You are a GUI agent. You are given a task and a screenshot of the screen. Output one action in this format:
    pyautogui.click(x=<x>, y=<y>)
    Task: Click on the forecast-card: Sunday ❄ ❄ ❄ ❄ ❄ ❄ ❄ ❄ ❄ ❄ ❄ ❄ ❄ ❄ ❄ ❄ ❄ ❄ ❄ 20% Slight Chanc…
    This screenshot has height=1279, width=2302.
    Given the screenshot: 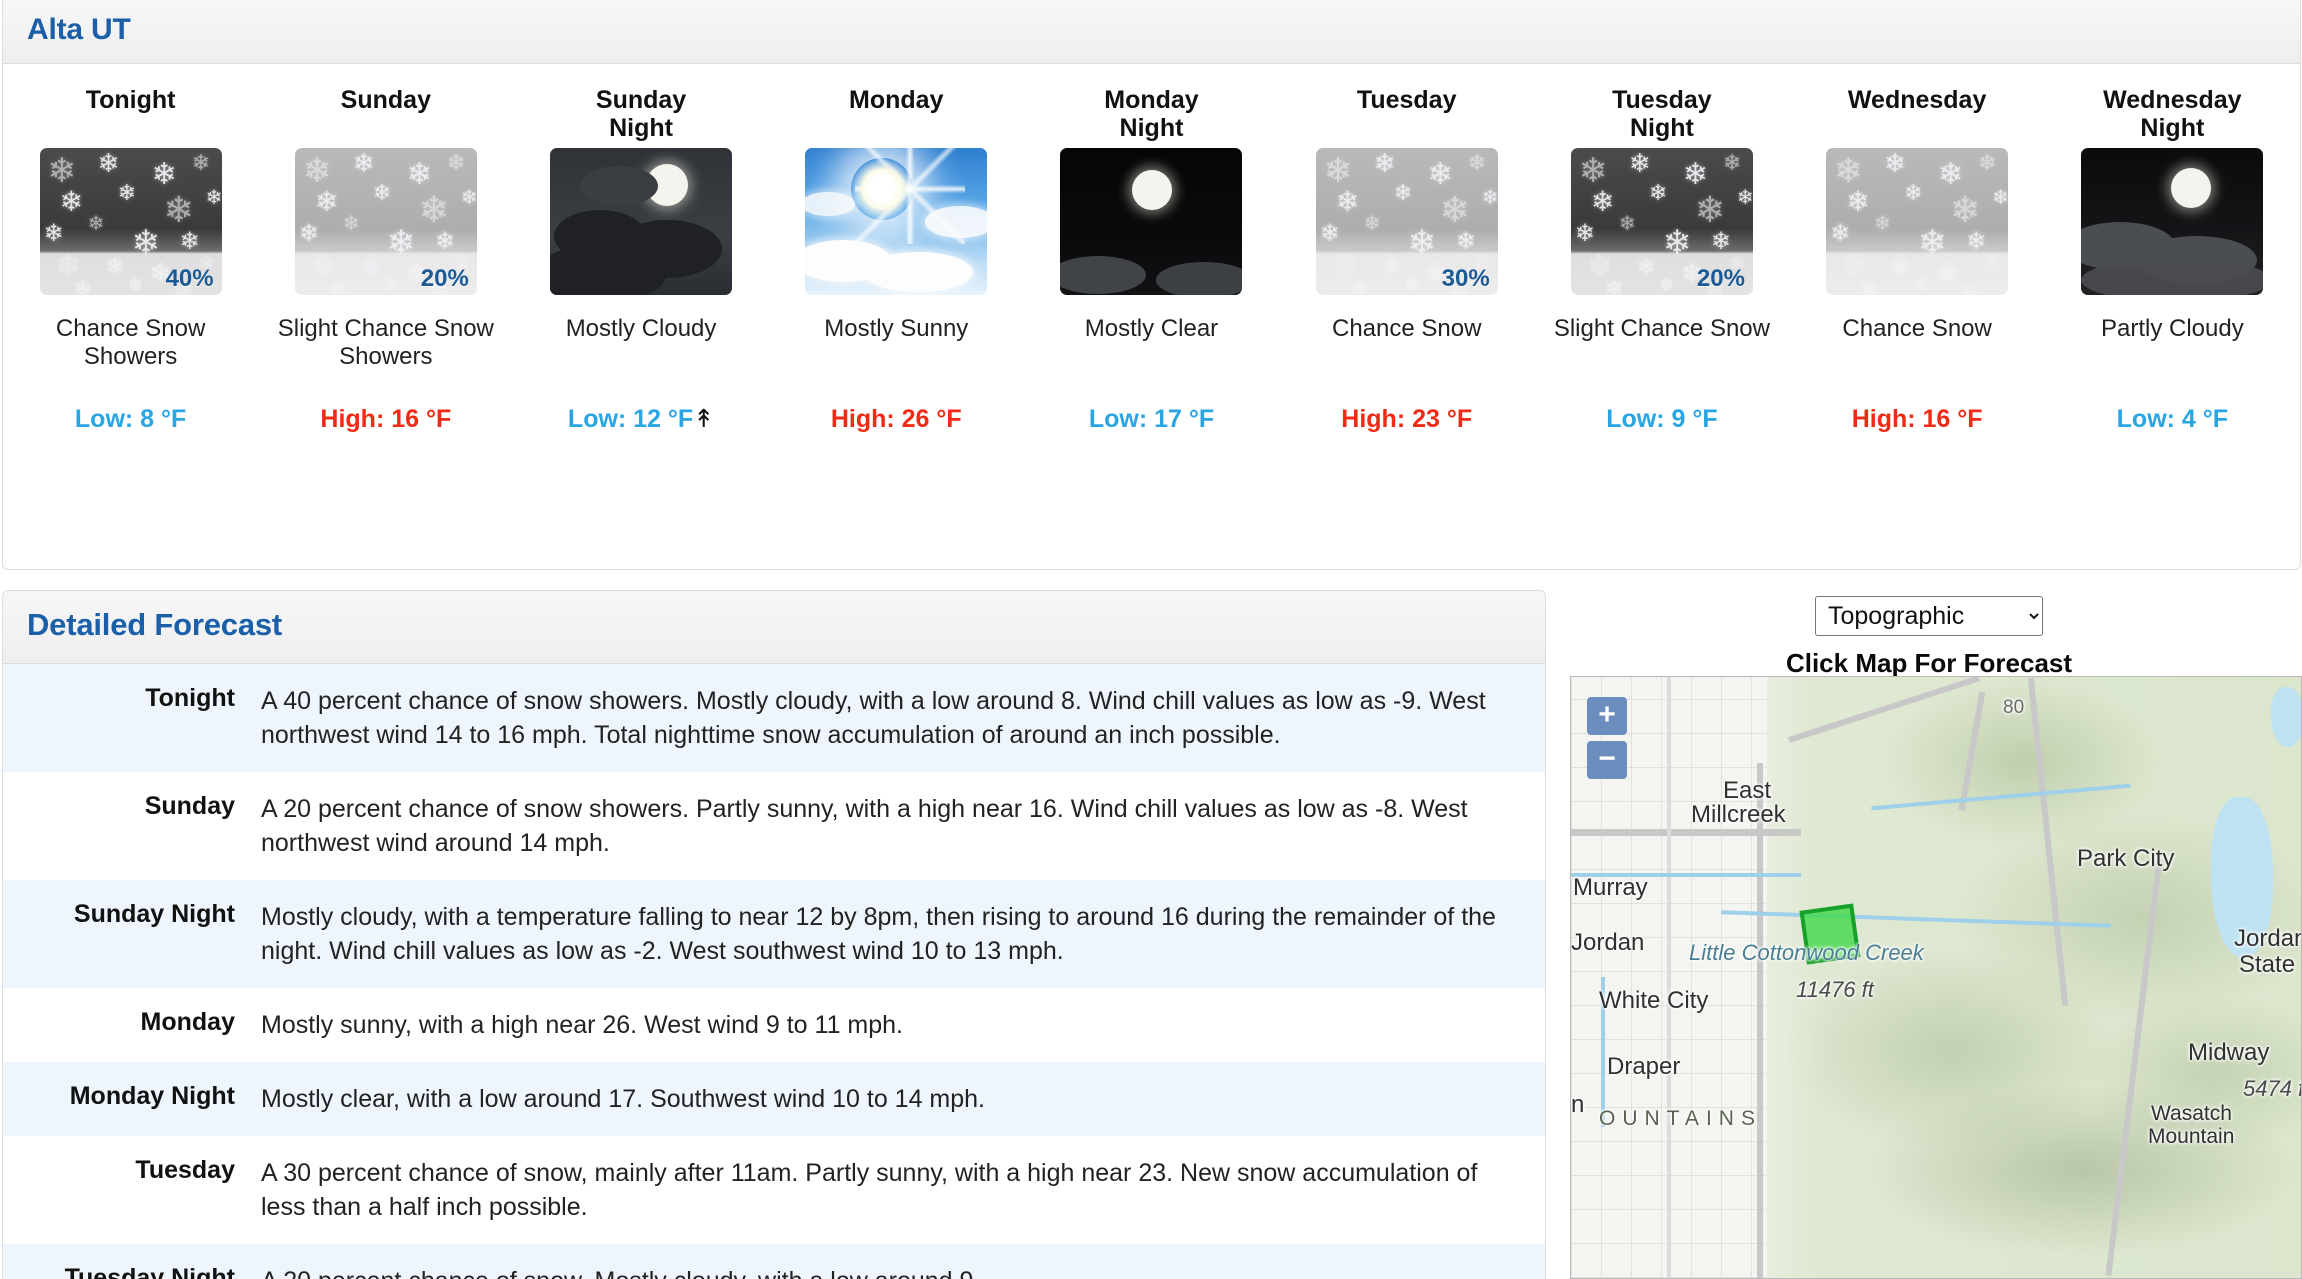 What is the action you would take?
    pyautogui.click(x=385, y=248)
    